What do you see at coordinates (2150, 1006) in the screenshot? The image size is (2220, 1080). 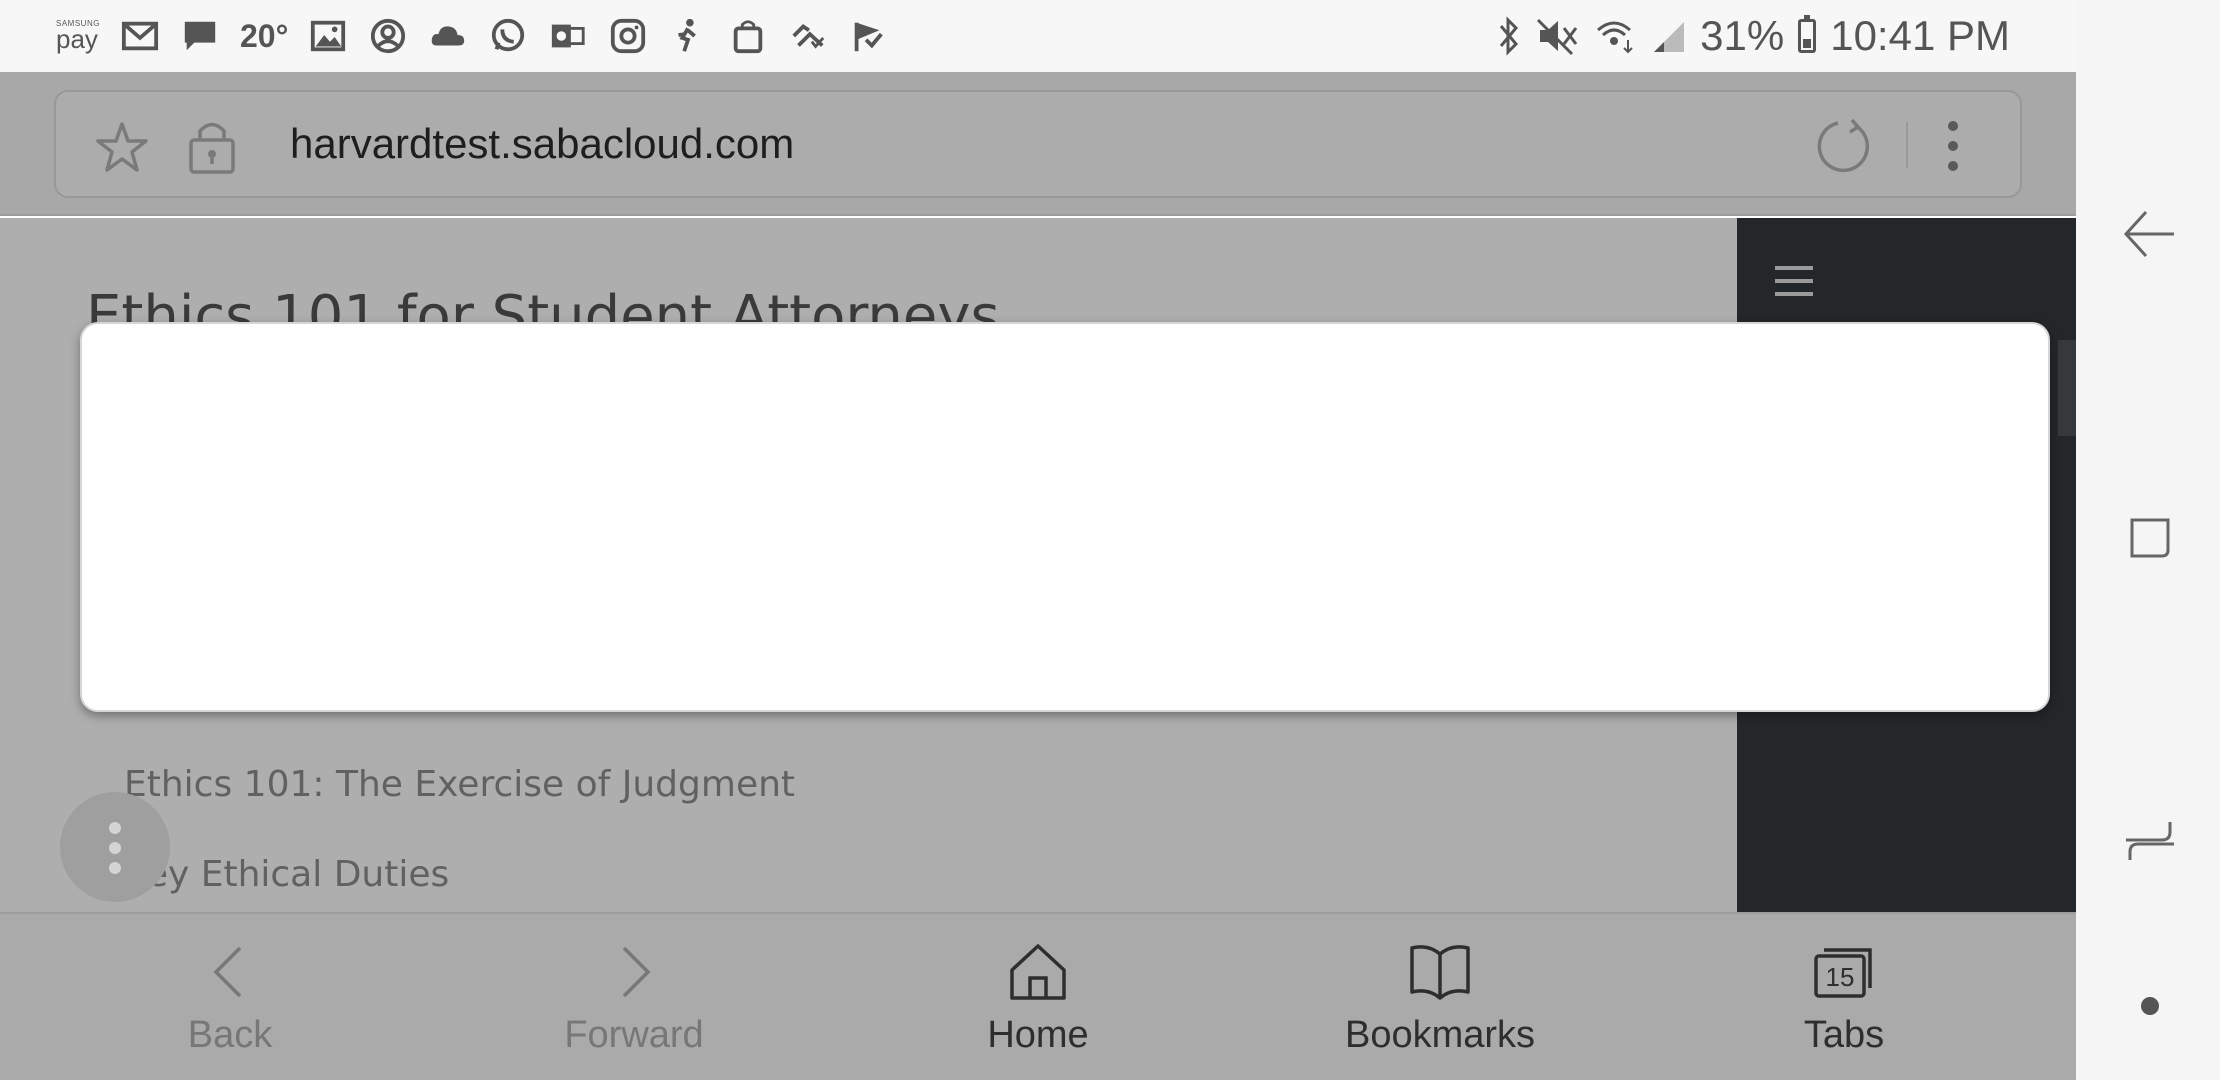 I see `home-dot-icon` at bounding box center [2150, 1006].